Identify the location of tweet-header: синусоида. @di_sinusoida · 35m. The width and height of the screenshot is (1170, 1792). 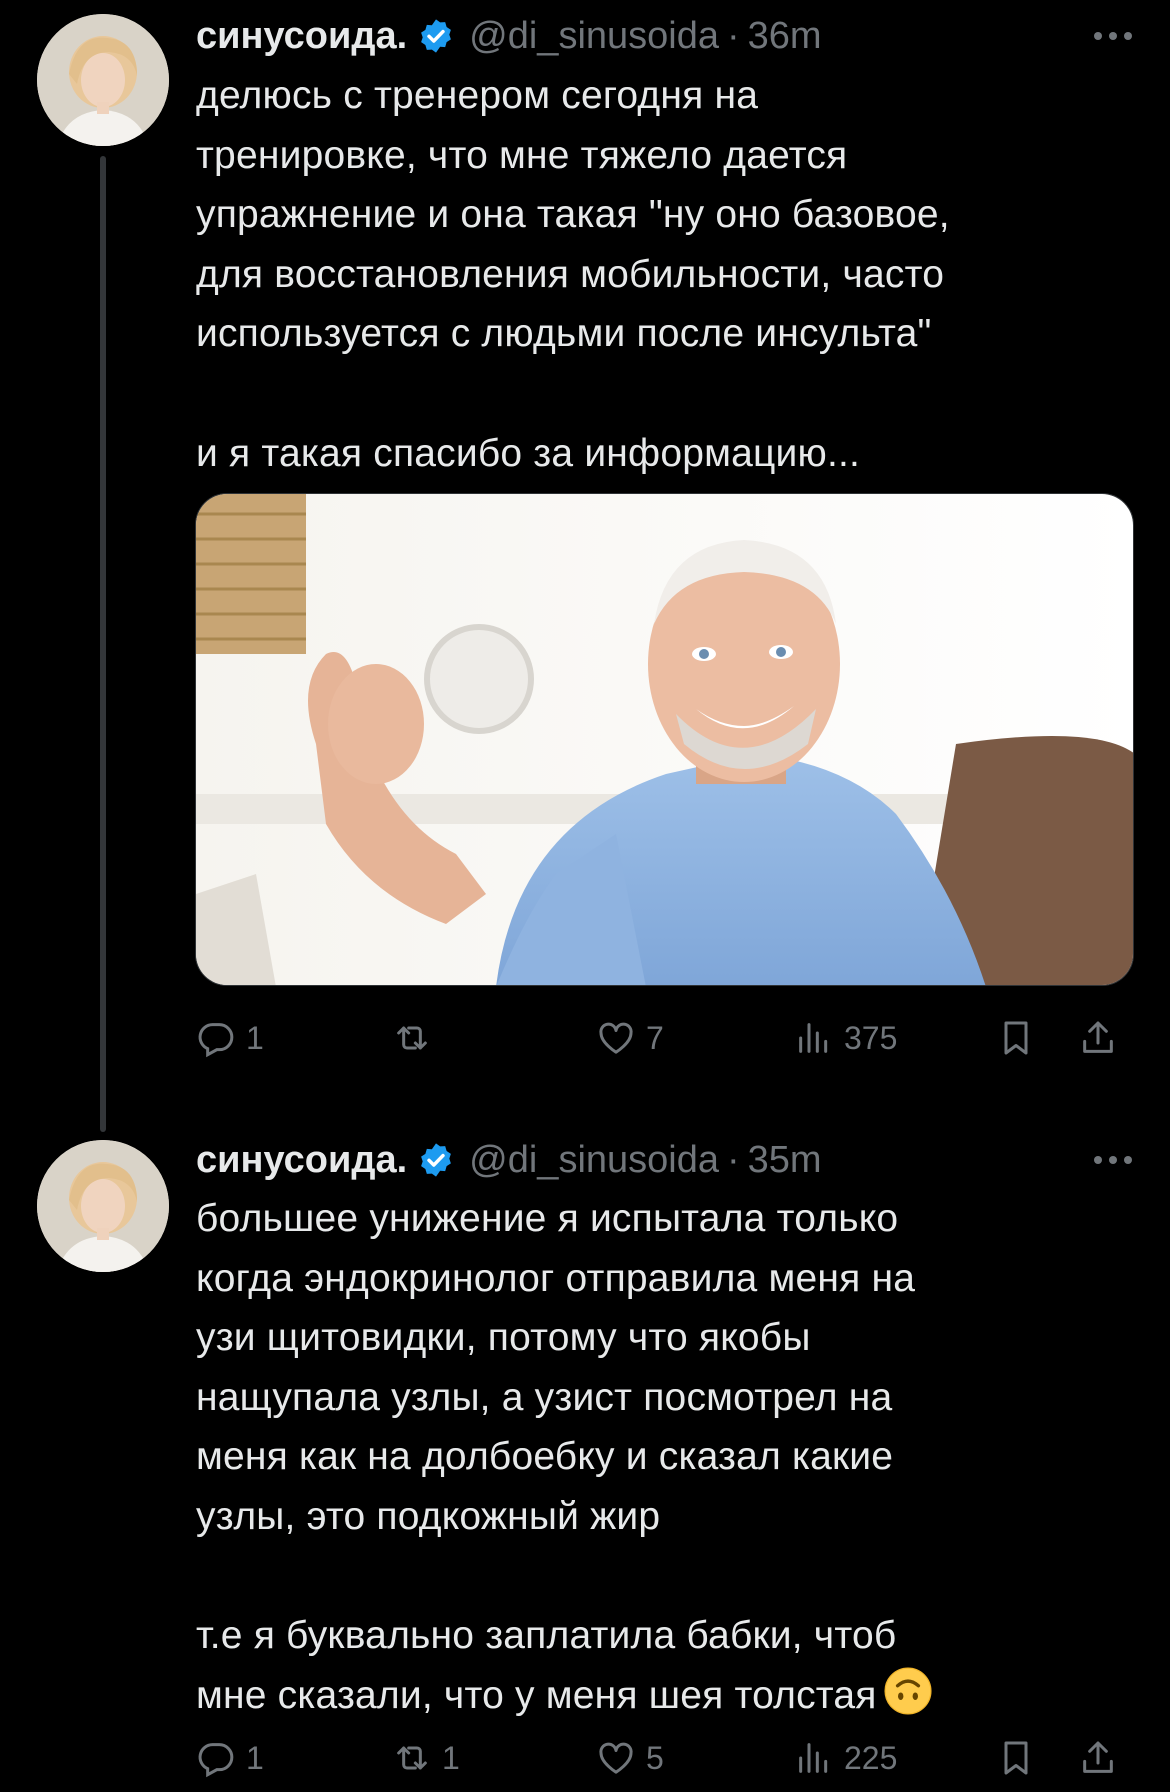
(509, 1160).